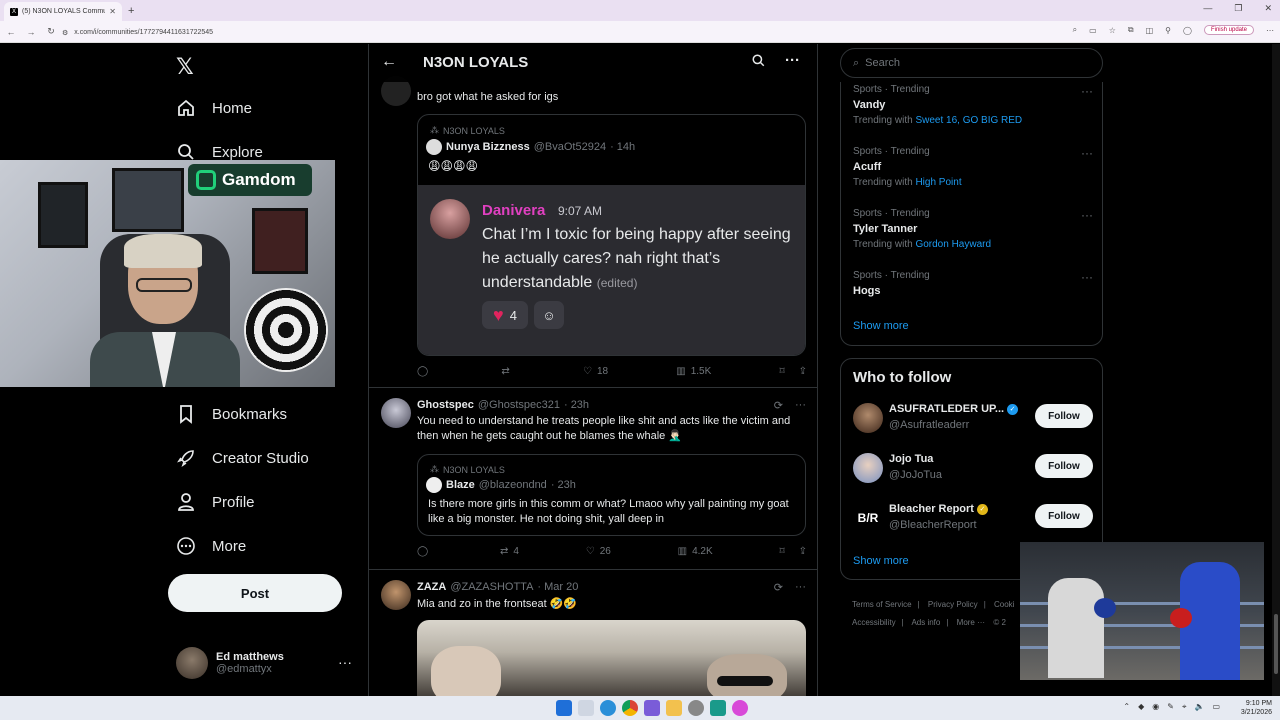  Describe the element at coordinates (1207, 8) in the screenshot. I see `minimize-icon: —` at that location.